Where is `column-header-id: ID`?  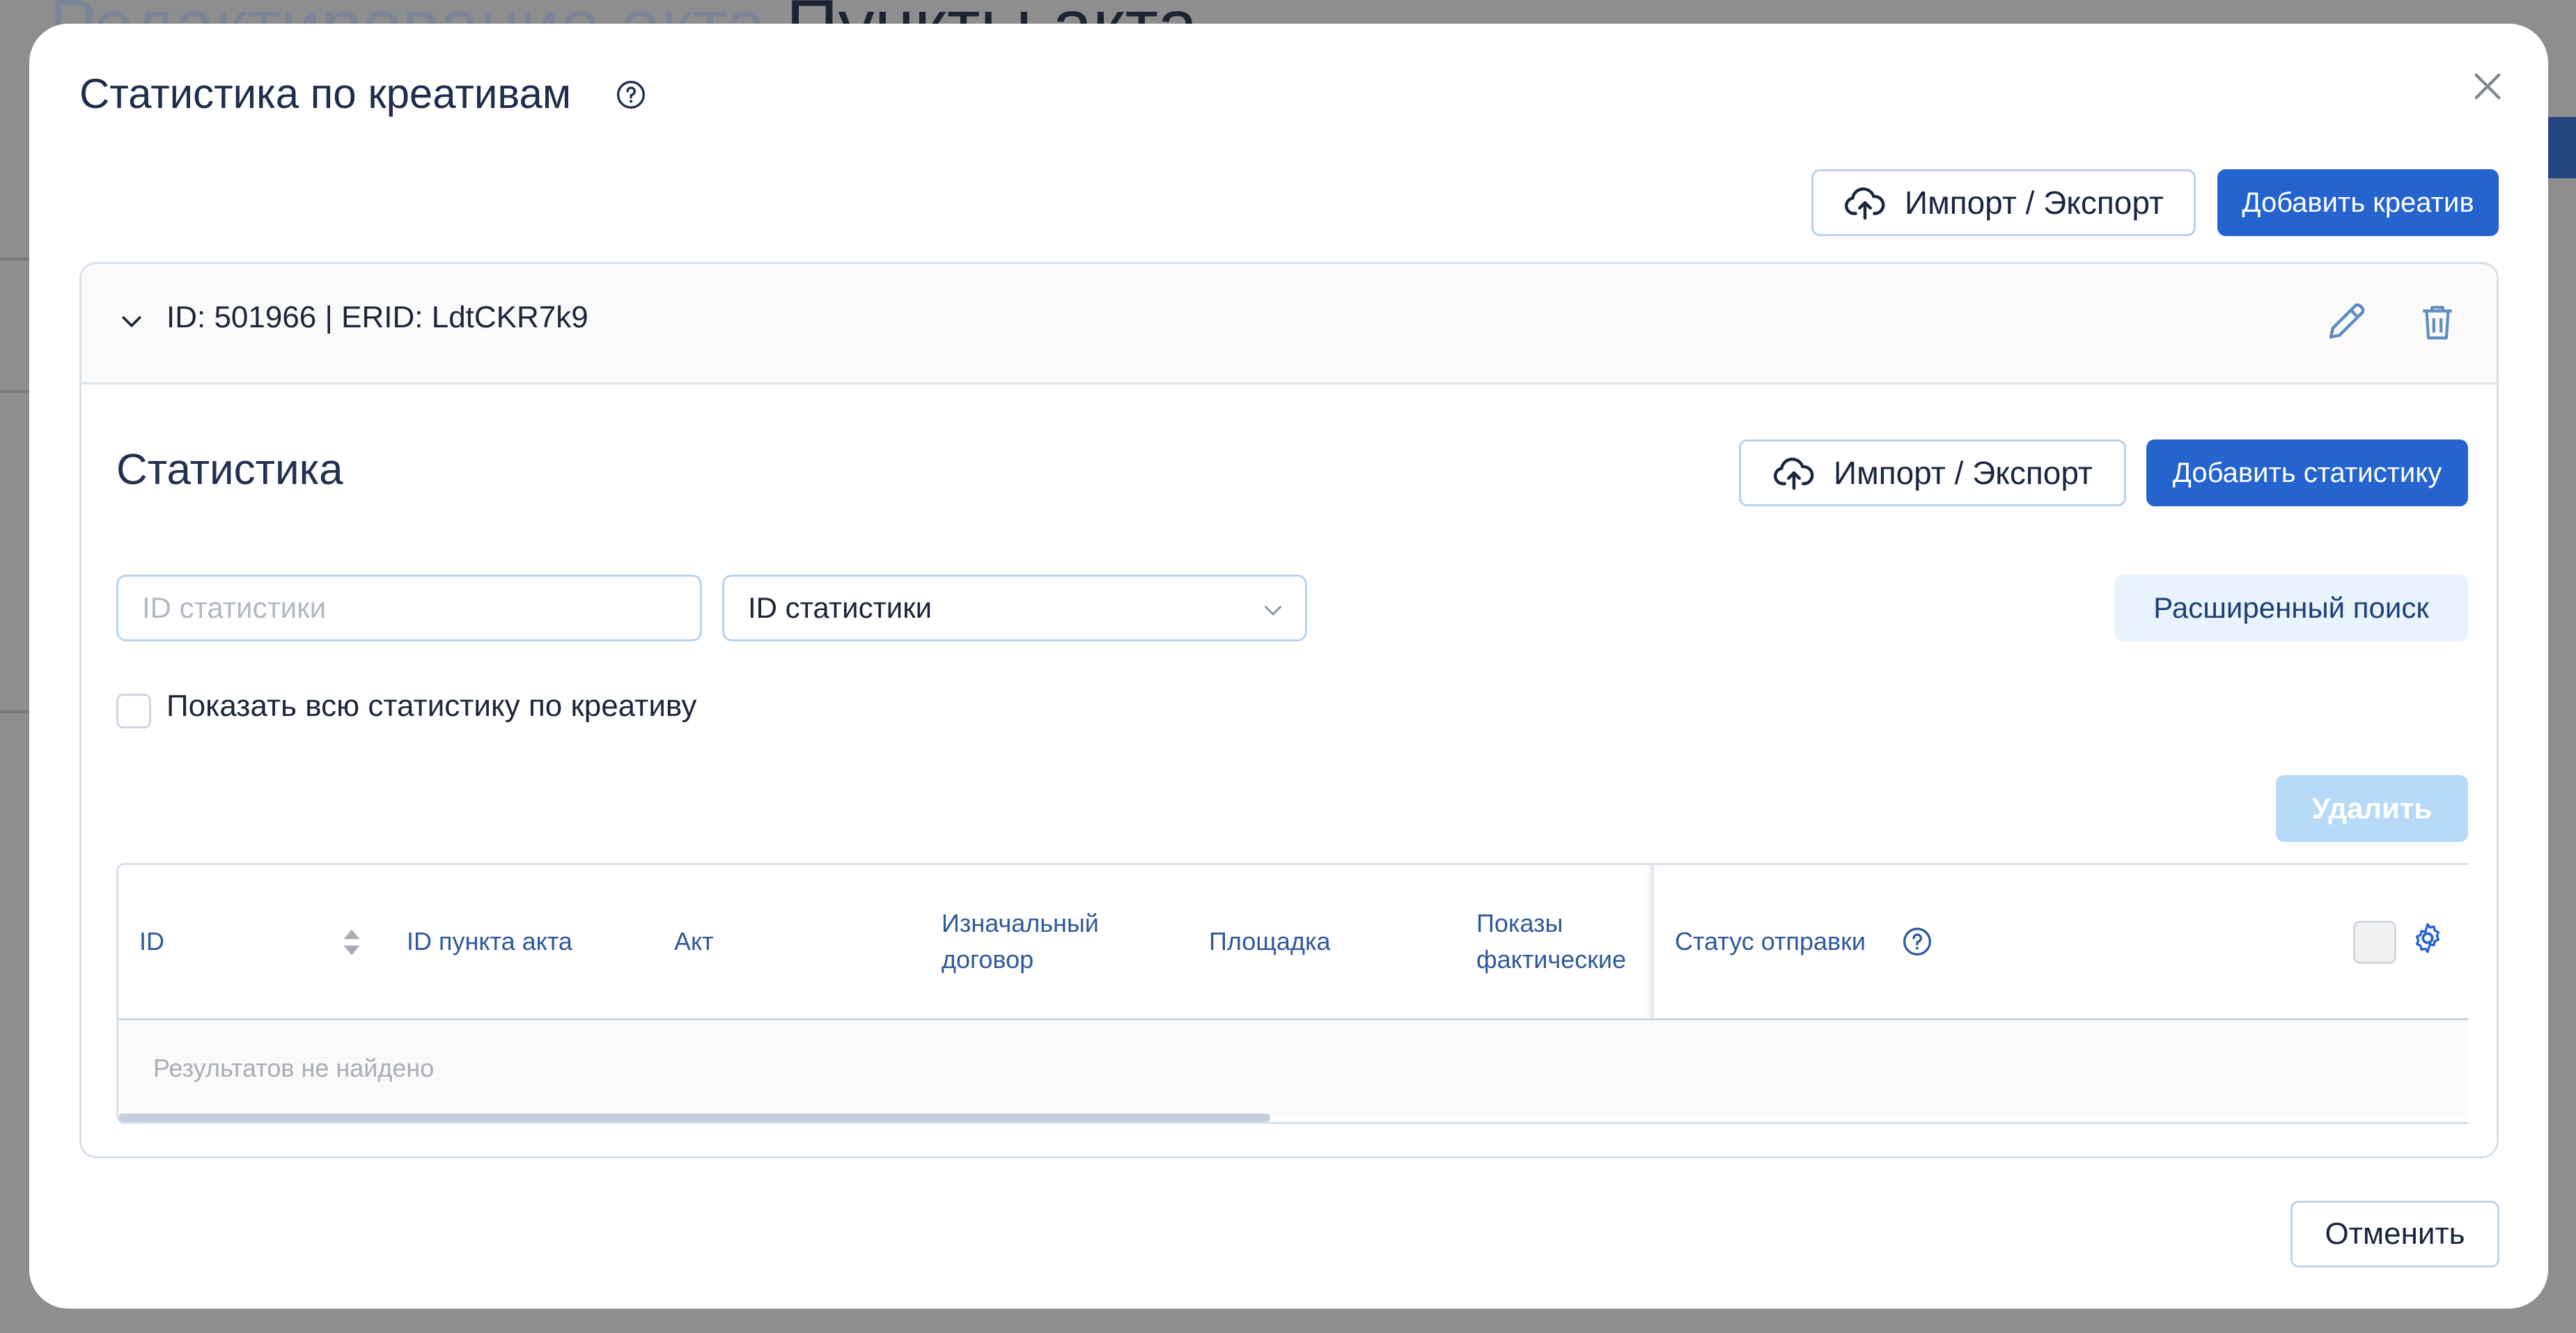 column-header-id: ID is located at coordinates (152, 941).